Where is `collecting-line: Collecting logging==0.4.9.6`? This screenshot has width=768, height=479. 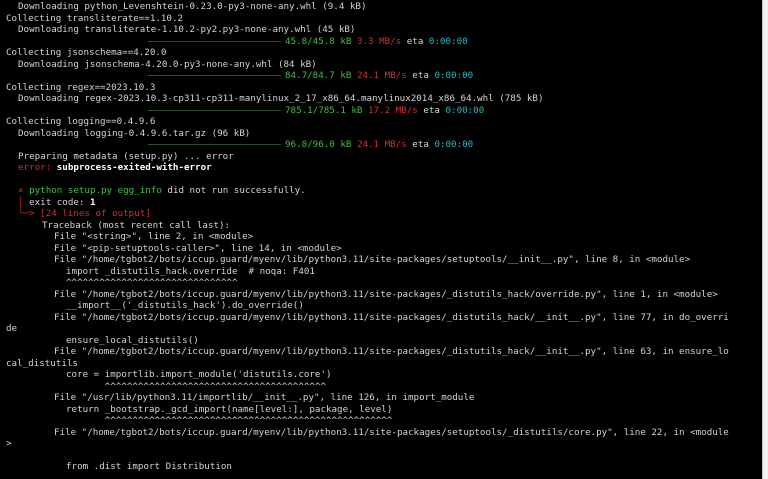 collecting-line: Collecting logging==0.4.9.6 is located at coordinates (81, 121).